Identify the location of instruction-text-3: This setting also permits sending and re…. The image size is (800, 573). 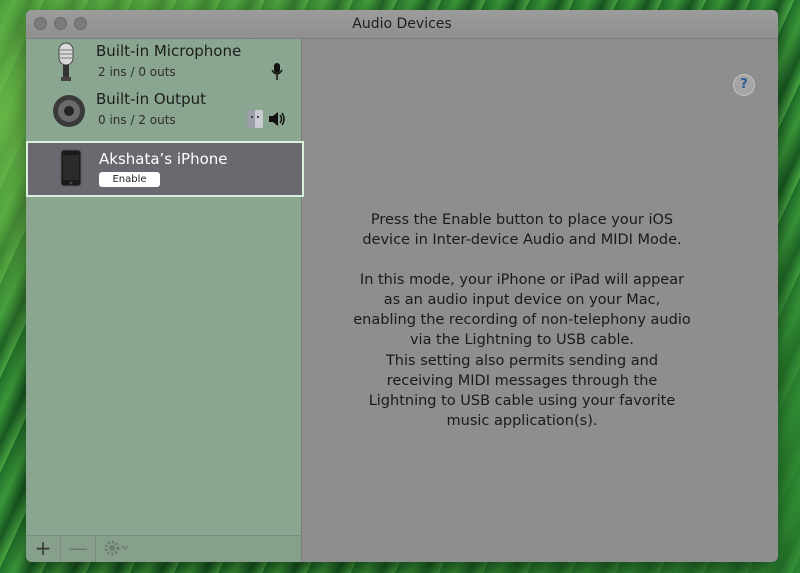
(522, 391).